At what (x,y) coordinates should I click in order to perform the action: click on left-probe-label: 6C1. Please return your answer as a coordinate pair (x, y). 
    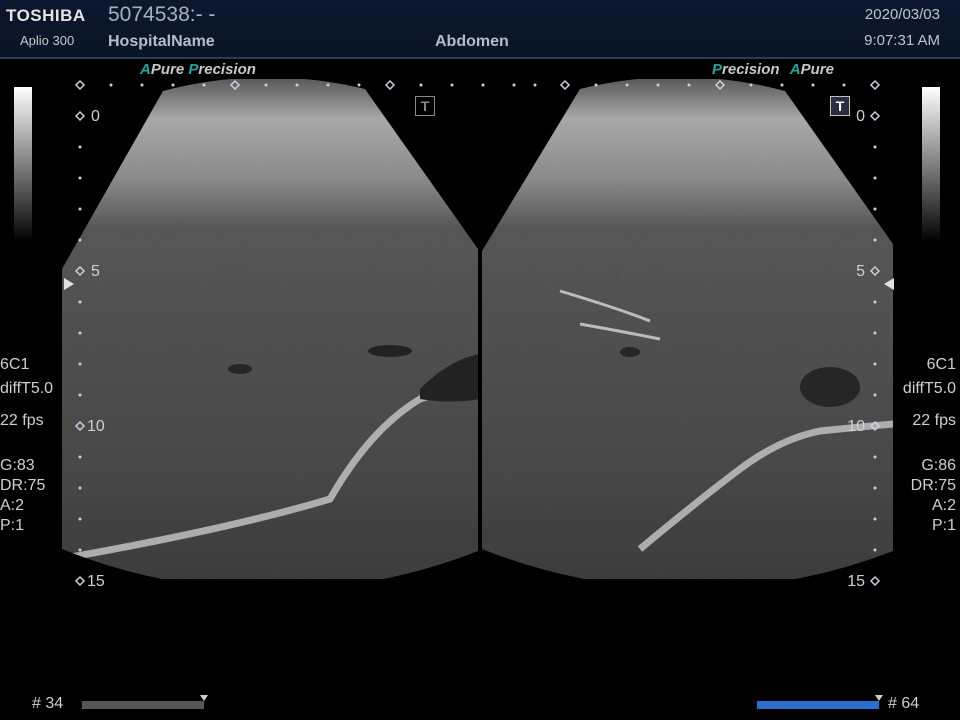
    Looking at the image, I should click on (15, 364).